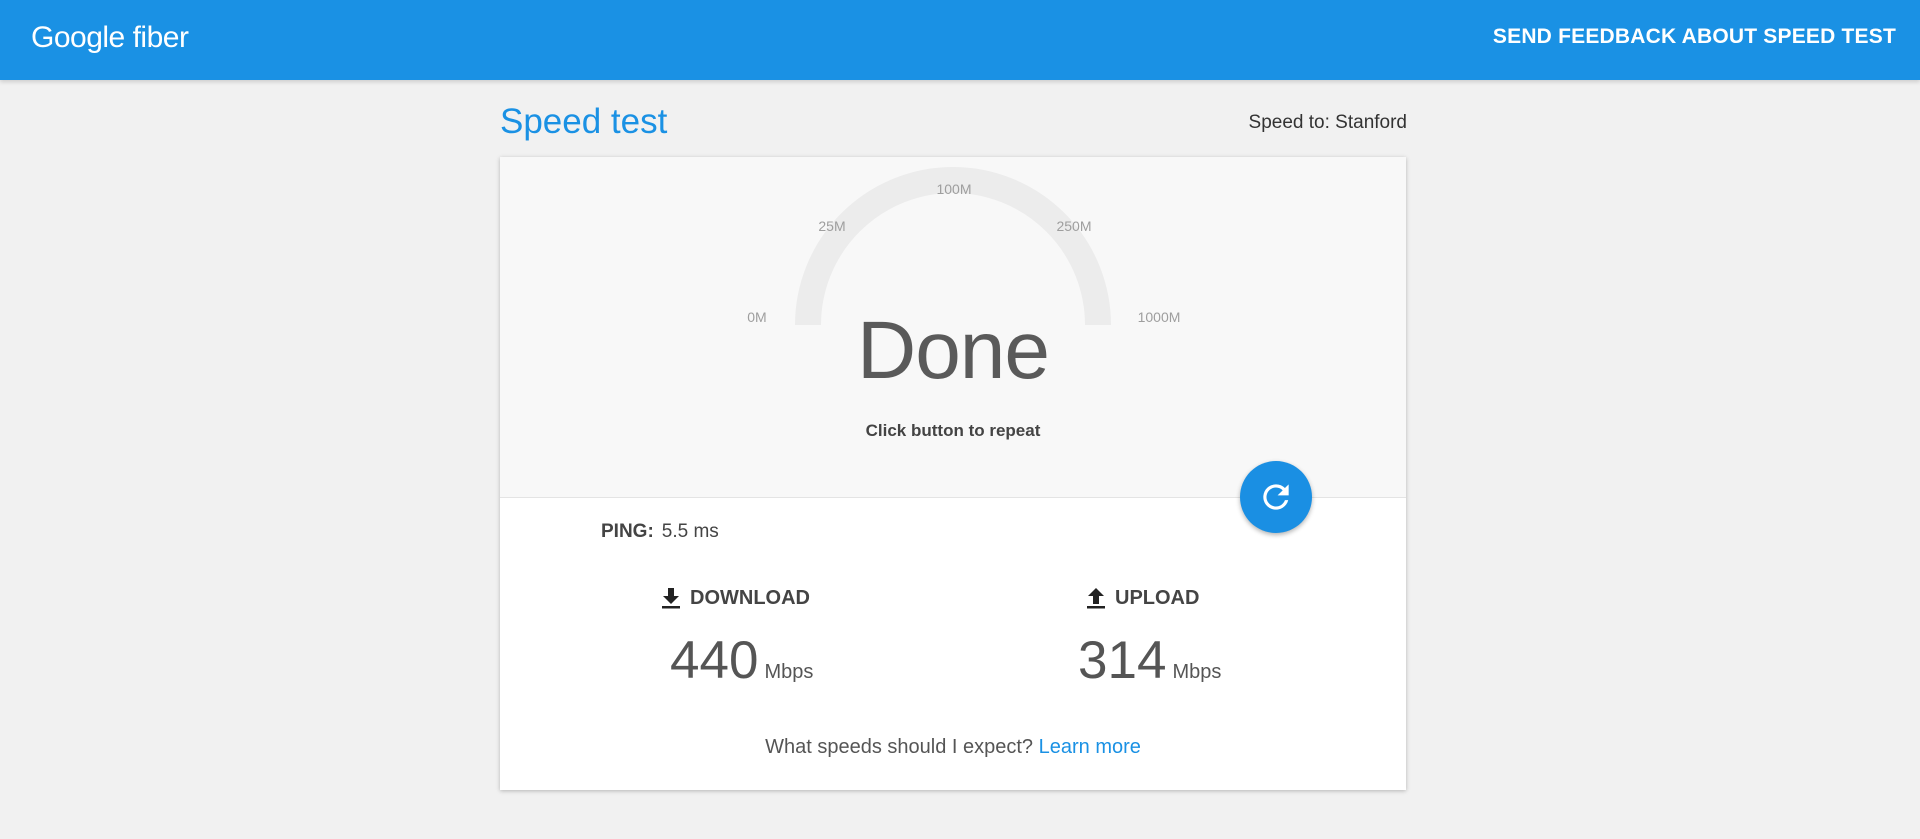 The width and height of the screenshot is (1920, 839). What do you see at coordinates (671, 598) in the screenshot?
I see `download-arrow-icon` at bounding box center [671, 598].